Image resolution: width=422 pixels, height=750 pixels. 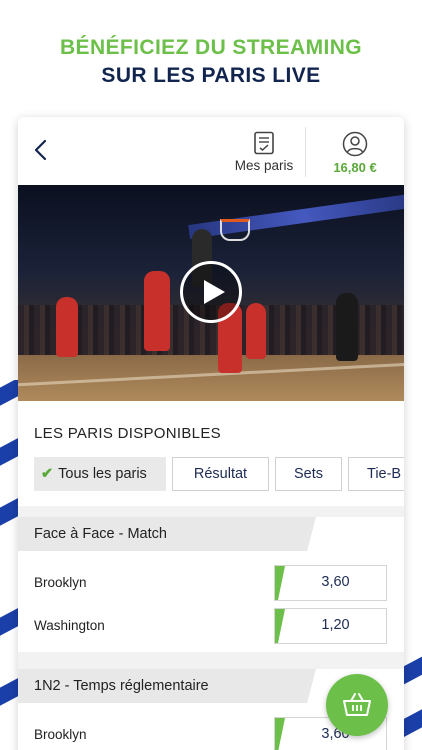 What do you see at coordinates (305, 152) in the screenshot?
I see `topbar-divider` at bounding box center [305, 152].